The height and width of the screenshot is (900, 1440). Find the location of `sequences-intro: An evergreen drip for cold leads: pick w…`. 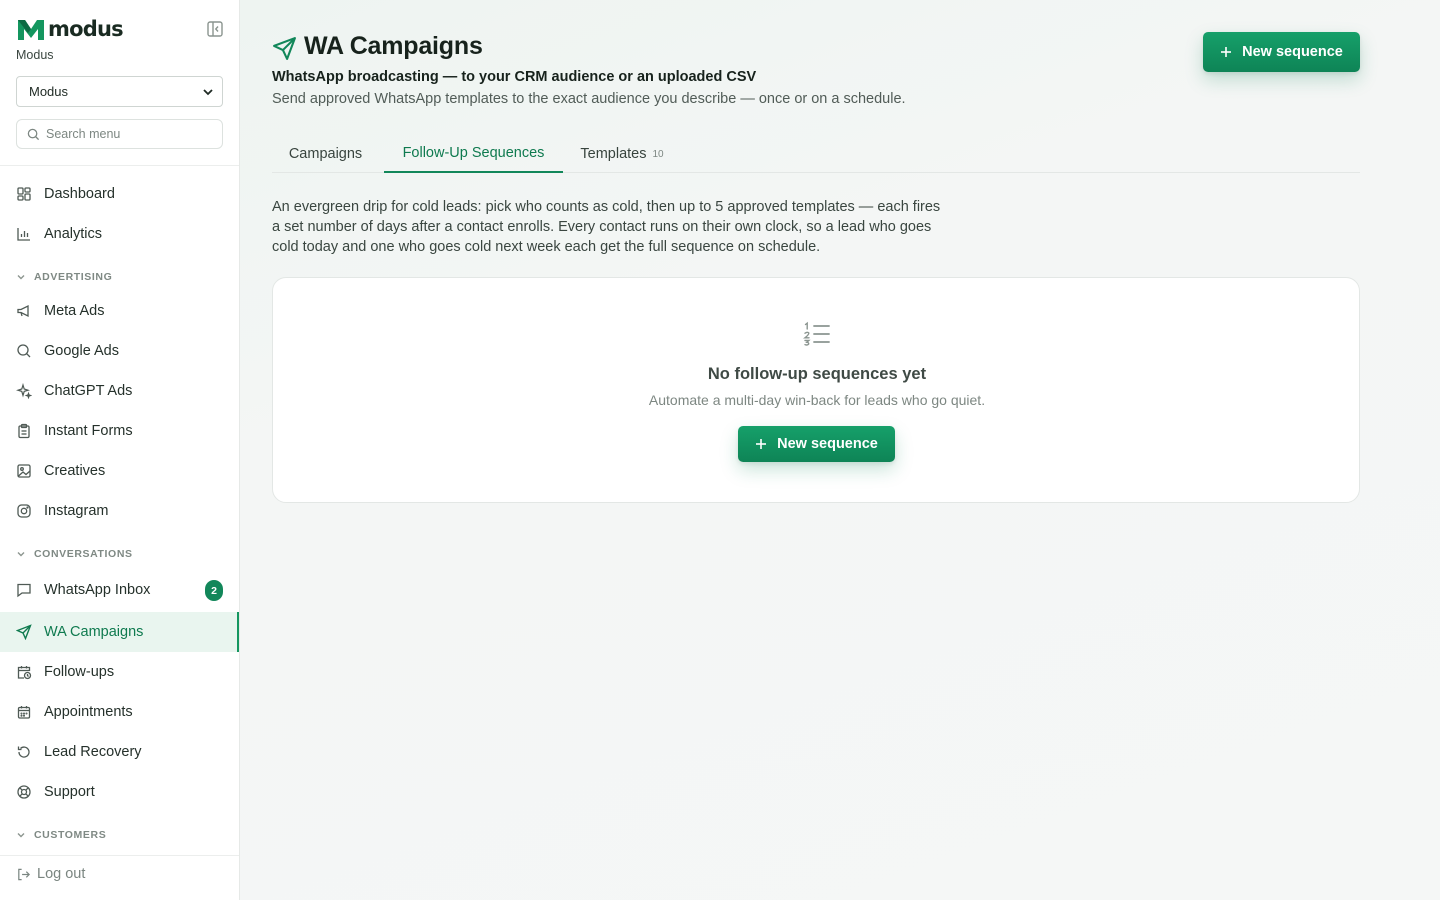

sequences-intro: An evergreen drip for cold leads: pick w… is located at coordinates (606, 227).